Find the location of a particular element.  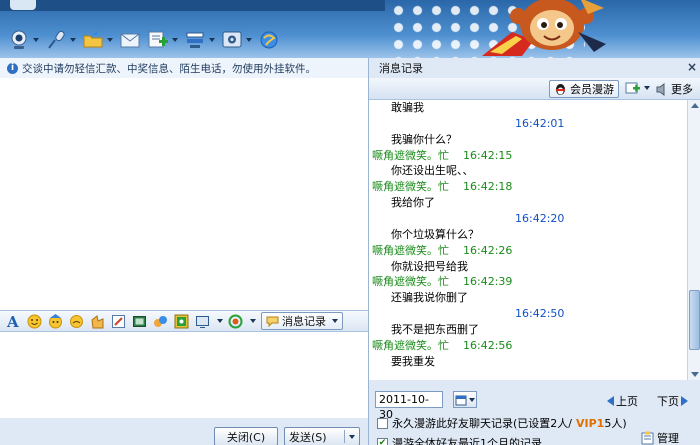

theme-button is located at coordinates (235, 321).